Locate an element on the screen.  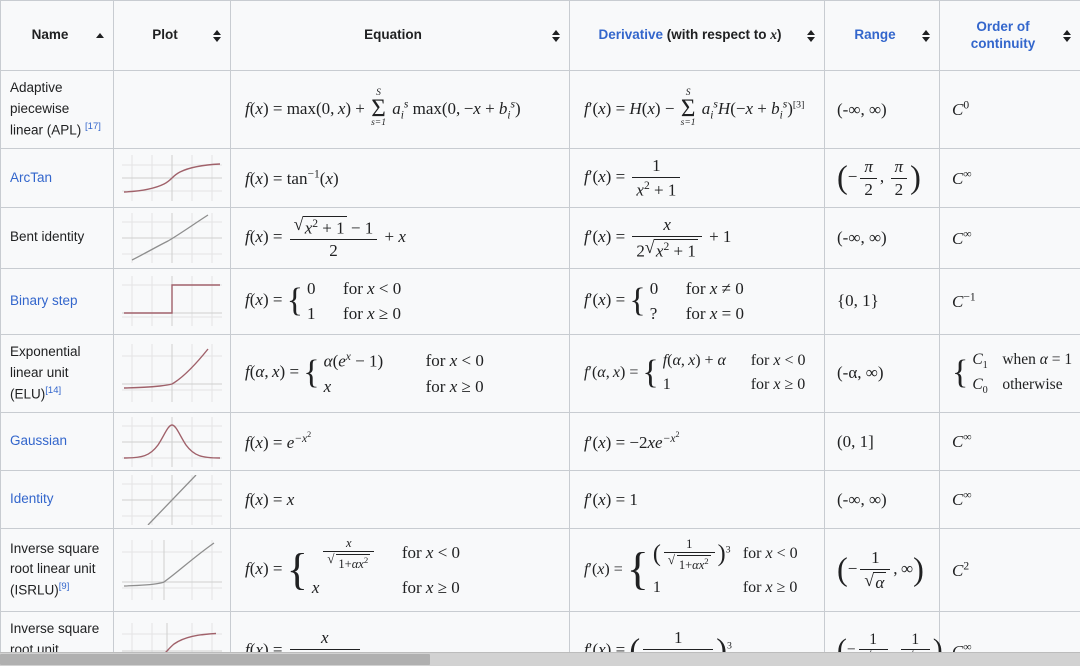
cell-equation: f(x) = x is located at coordinates (400, 500).